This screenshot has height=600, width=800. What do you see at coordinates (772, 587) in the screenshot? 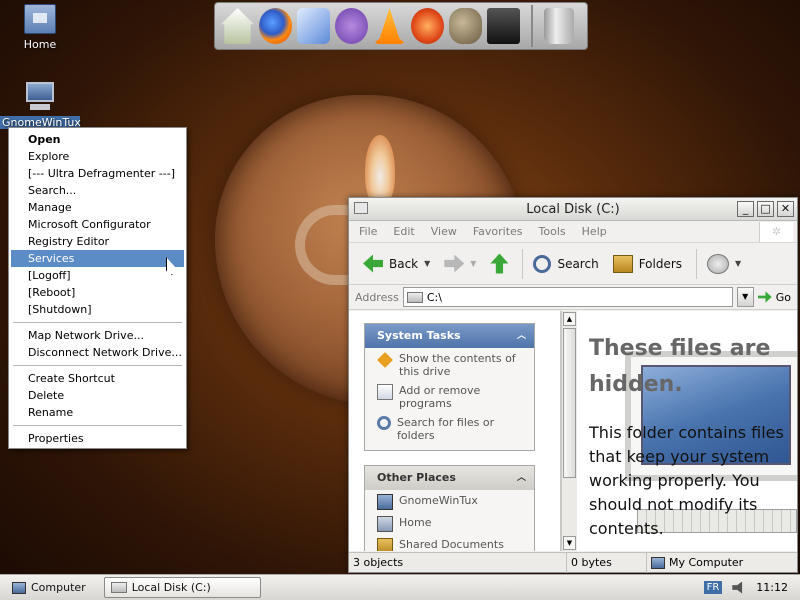
I see `clock: 11:12` at bounding box center [772, 587].